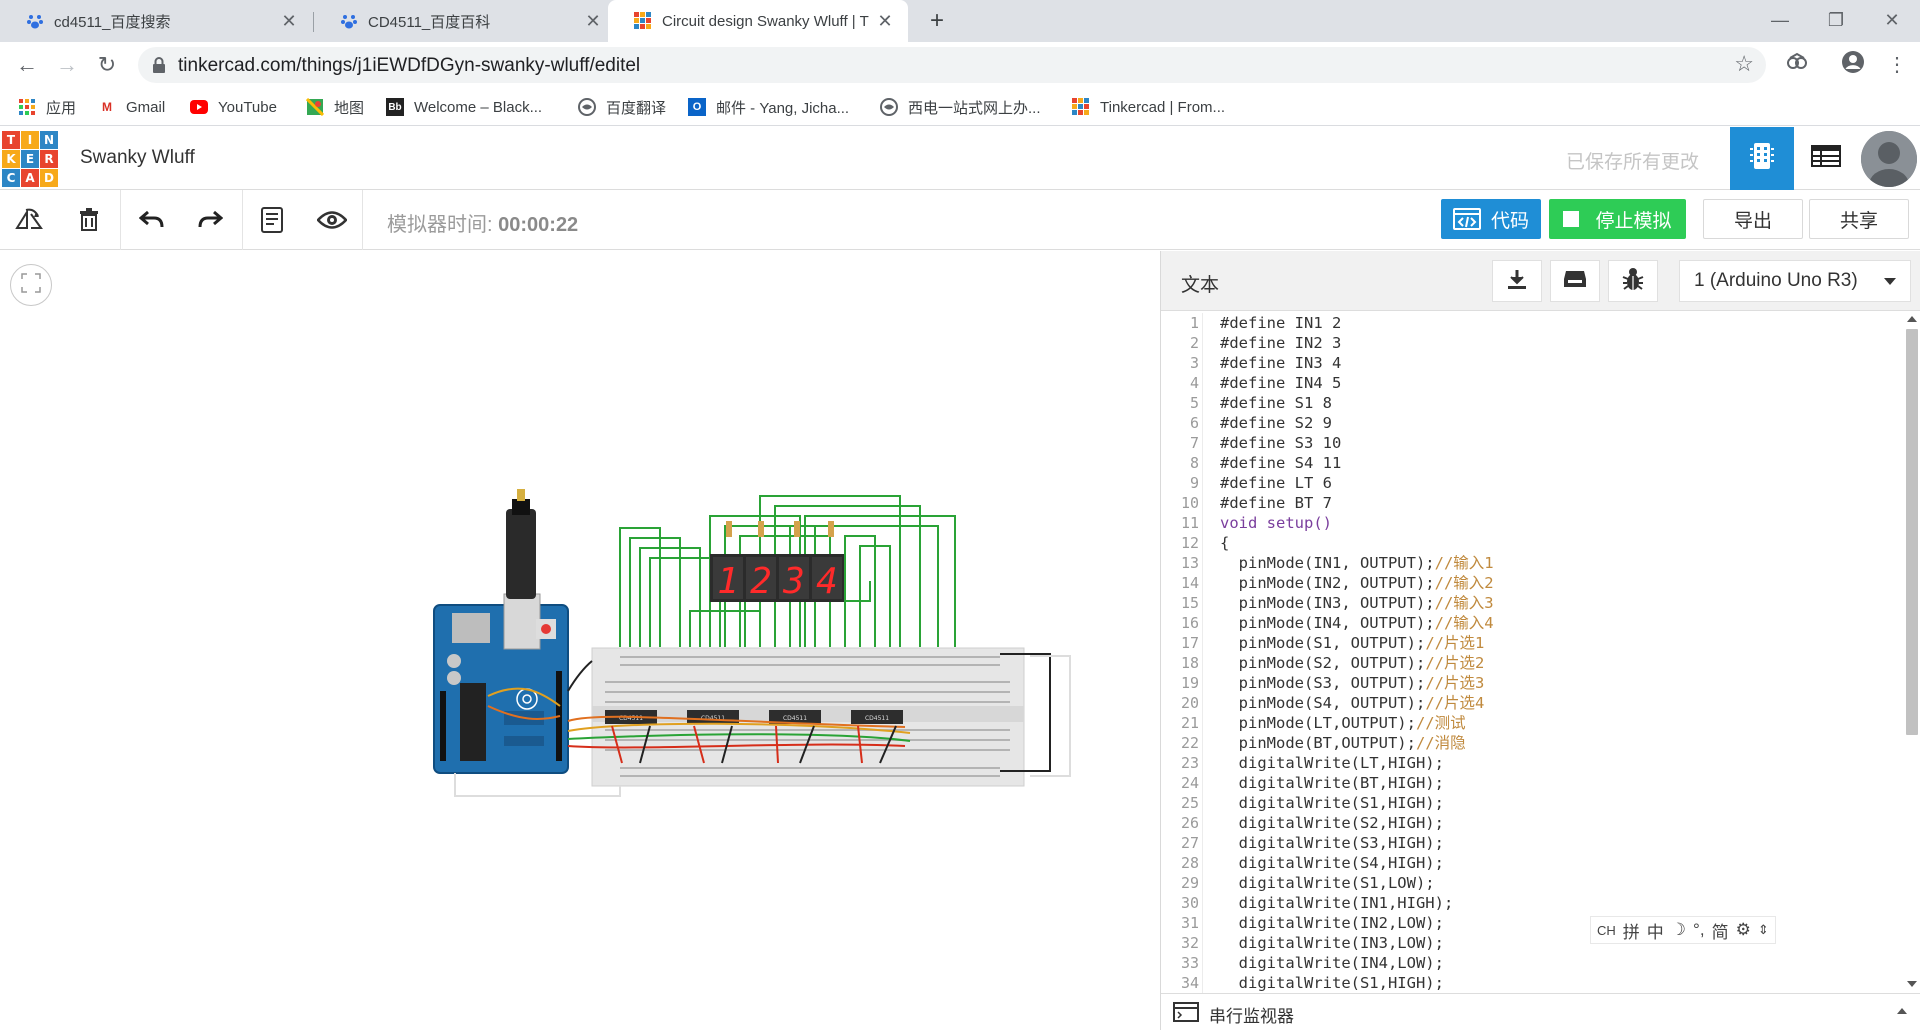  Describe the element at coordinates (1532, 643) in the screenshot. I see `code-line: 17 pinMode(S1, OUTPUT);//片选1` at that location.